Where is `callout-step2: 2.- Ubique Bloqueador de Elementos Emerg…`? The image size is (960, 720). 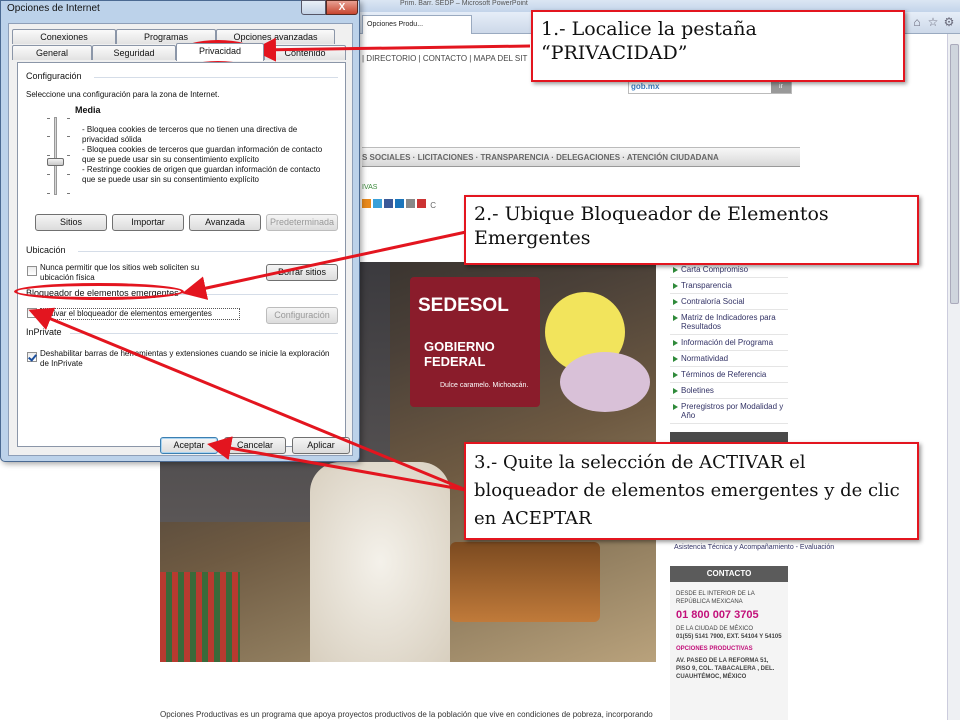
callout-step2: 2.- Ubique Bloqueador de Elementos Emerg… is located at coordinates (691, 230).